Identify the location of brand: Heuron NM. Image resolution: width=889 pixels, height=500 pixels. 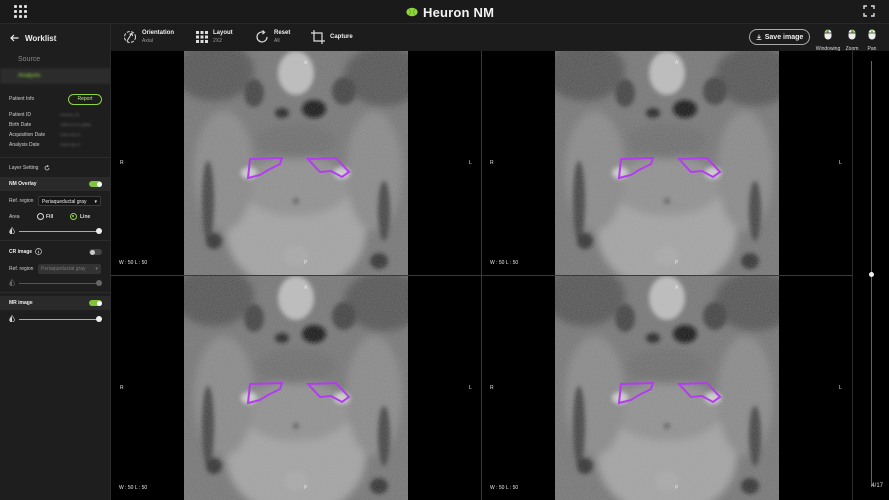
(450, 12).